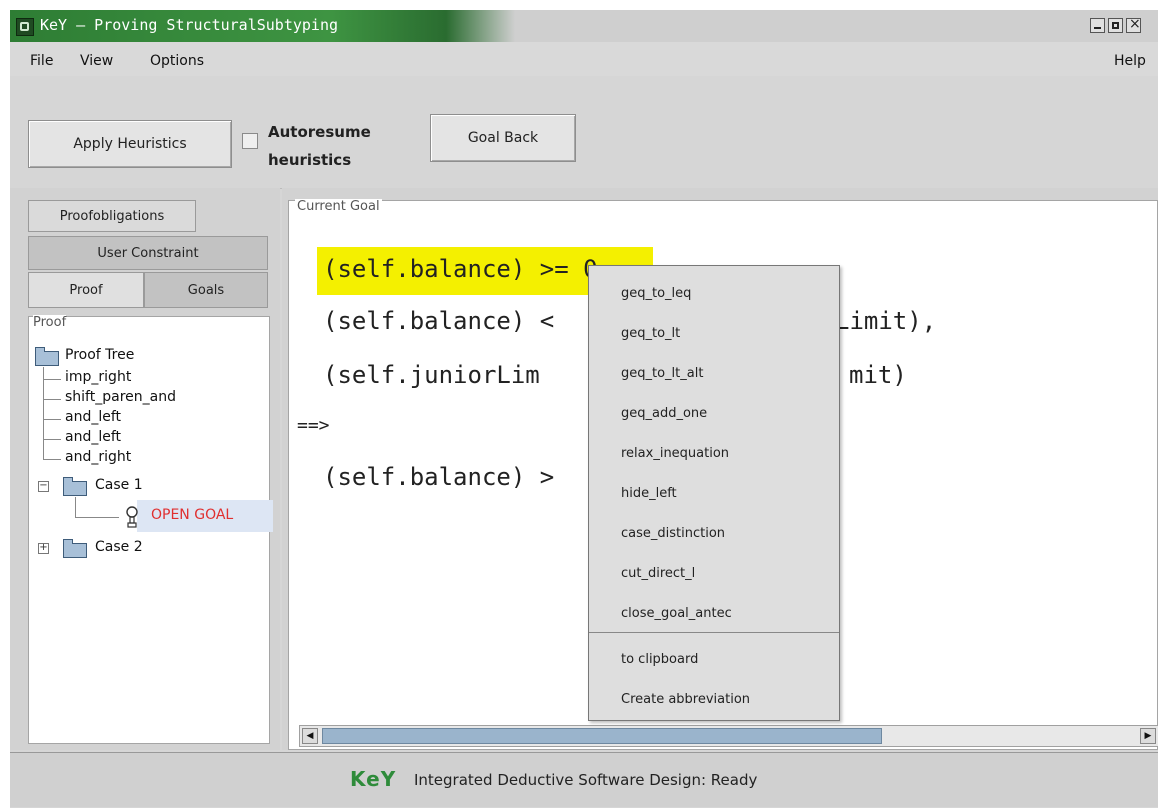  I want to click on tab-proofobligations: Proofobligations, so click(112, 216).